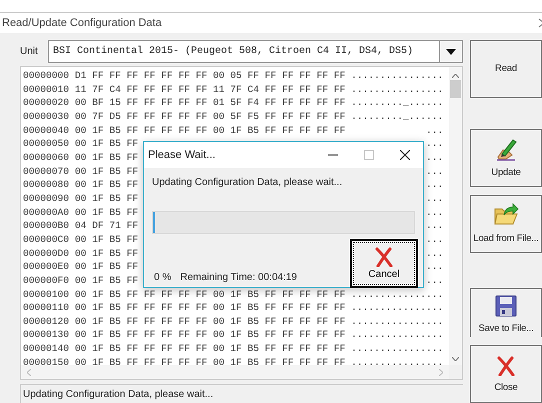  Describe the element at coordinates (46, 185) in the screenshot. I see `hex-address: 00000080` at that location.